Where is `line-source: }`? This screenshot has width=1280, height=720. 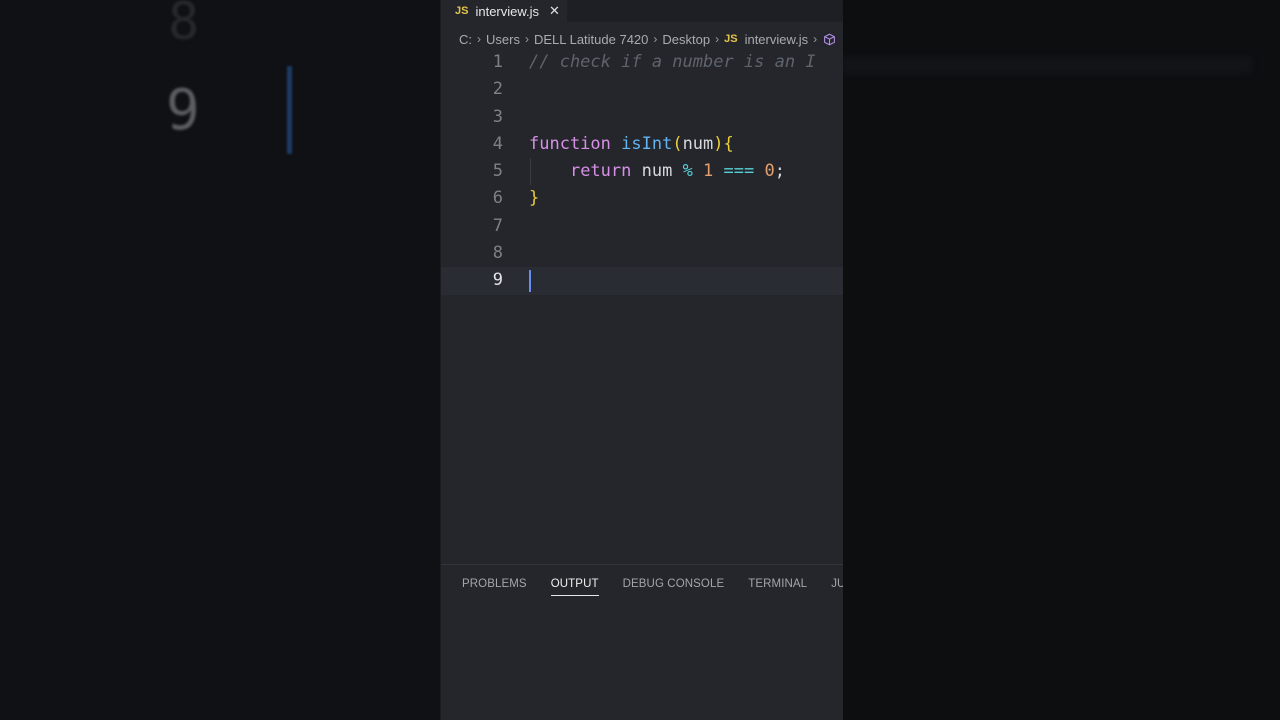 line-source: } is located at coordinates (534, 198).